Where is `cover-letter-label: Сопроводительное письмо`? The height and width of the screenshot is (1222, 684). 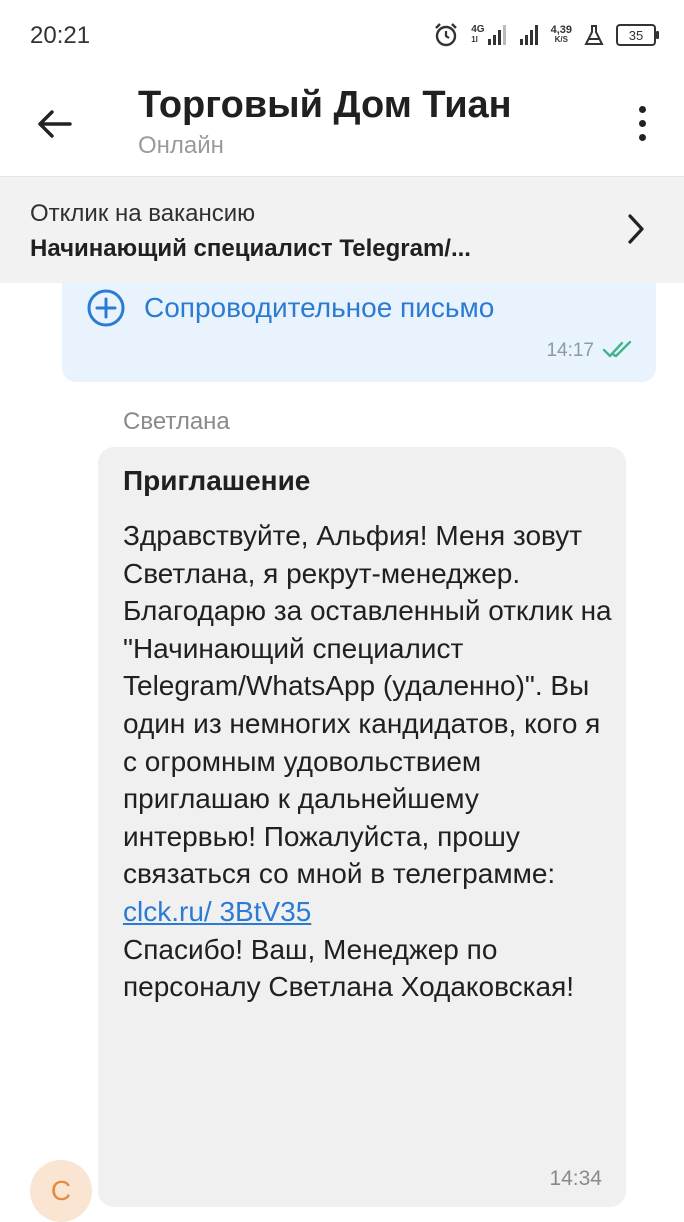
cover-letter-label: Сопроводительное письмо is located at coordinates (319, 307).